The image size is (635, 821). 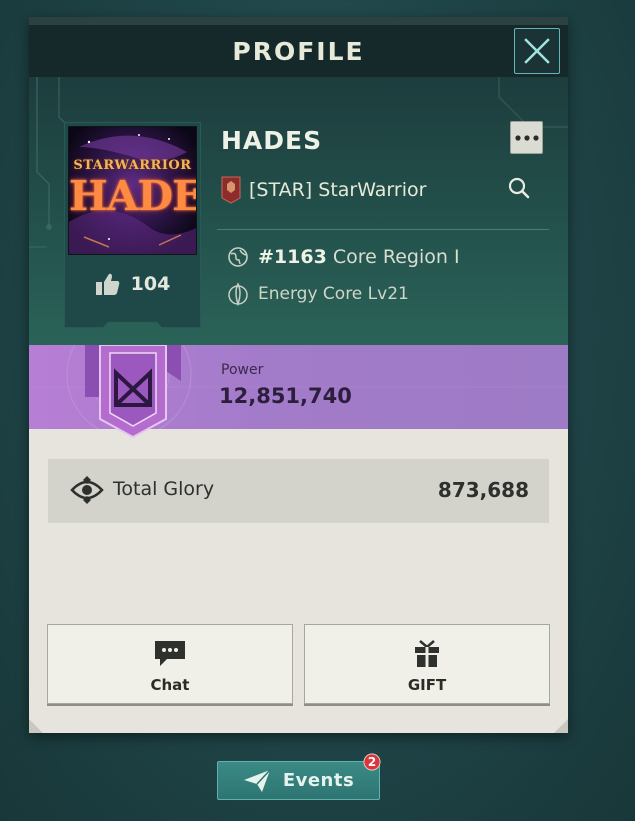 What do you see at coordinates (298, 21) in the screenshot?
I see `panel-top-strip` at bounding box center [298, 21].